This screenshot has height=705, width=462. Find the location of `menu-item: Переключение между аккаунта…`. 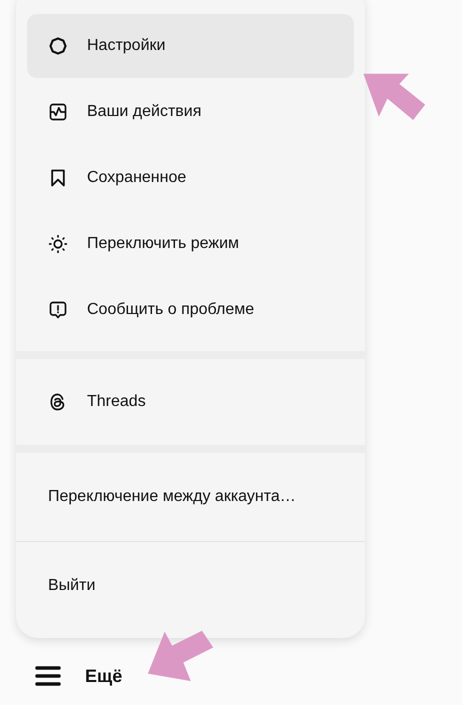

menu-item: Переключение между аккаунта… is located at coordinates (190, 497).